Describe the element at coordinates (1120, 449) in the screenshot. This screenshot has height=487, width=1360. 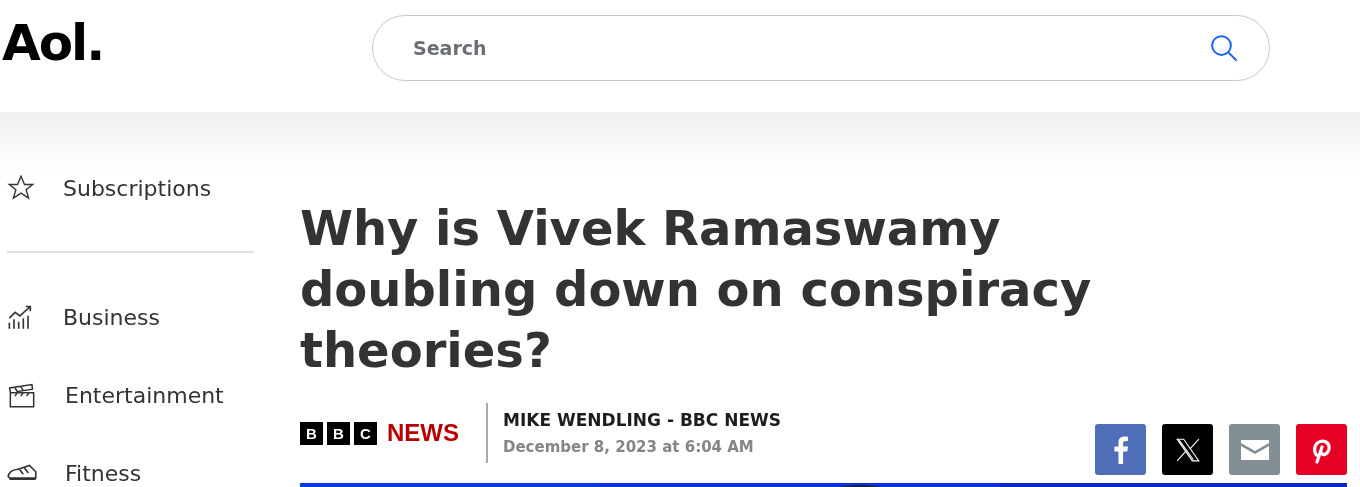
I see `facebook-icon` at that location.